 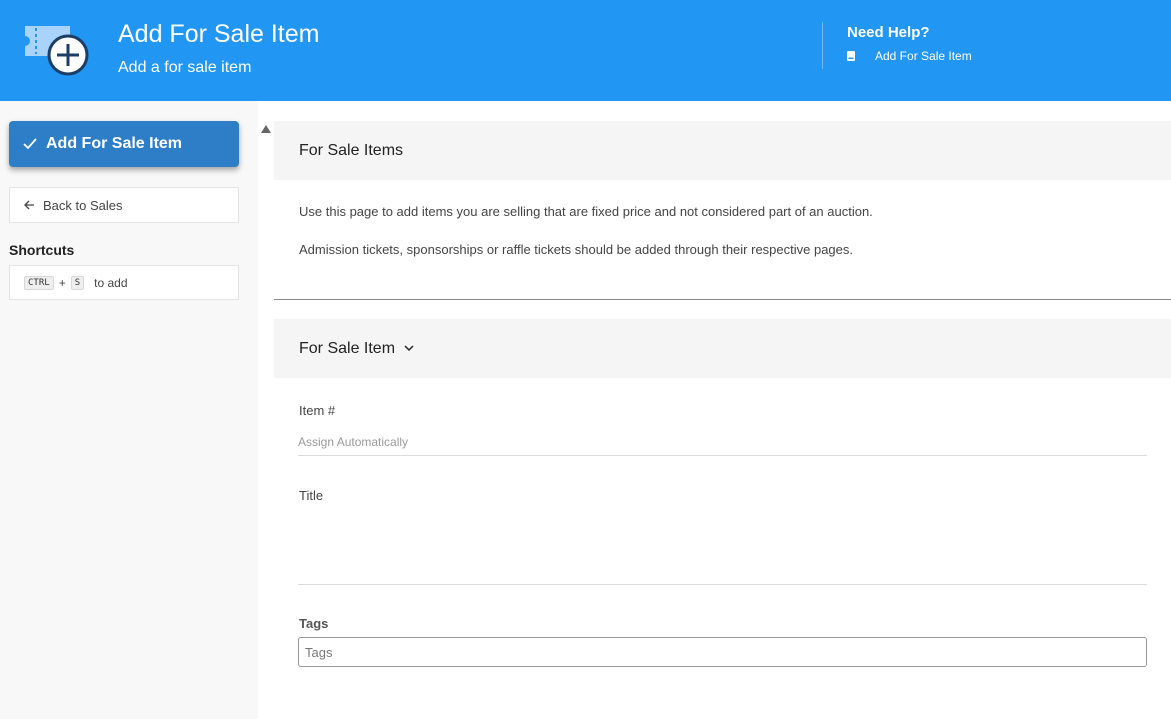 I want to click on item-number-label: Item #, so click(x=317, y=410).